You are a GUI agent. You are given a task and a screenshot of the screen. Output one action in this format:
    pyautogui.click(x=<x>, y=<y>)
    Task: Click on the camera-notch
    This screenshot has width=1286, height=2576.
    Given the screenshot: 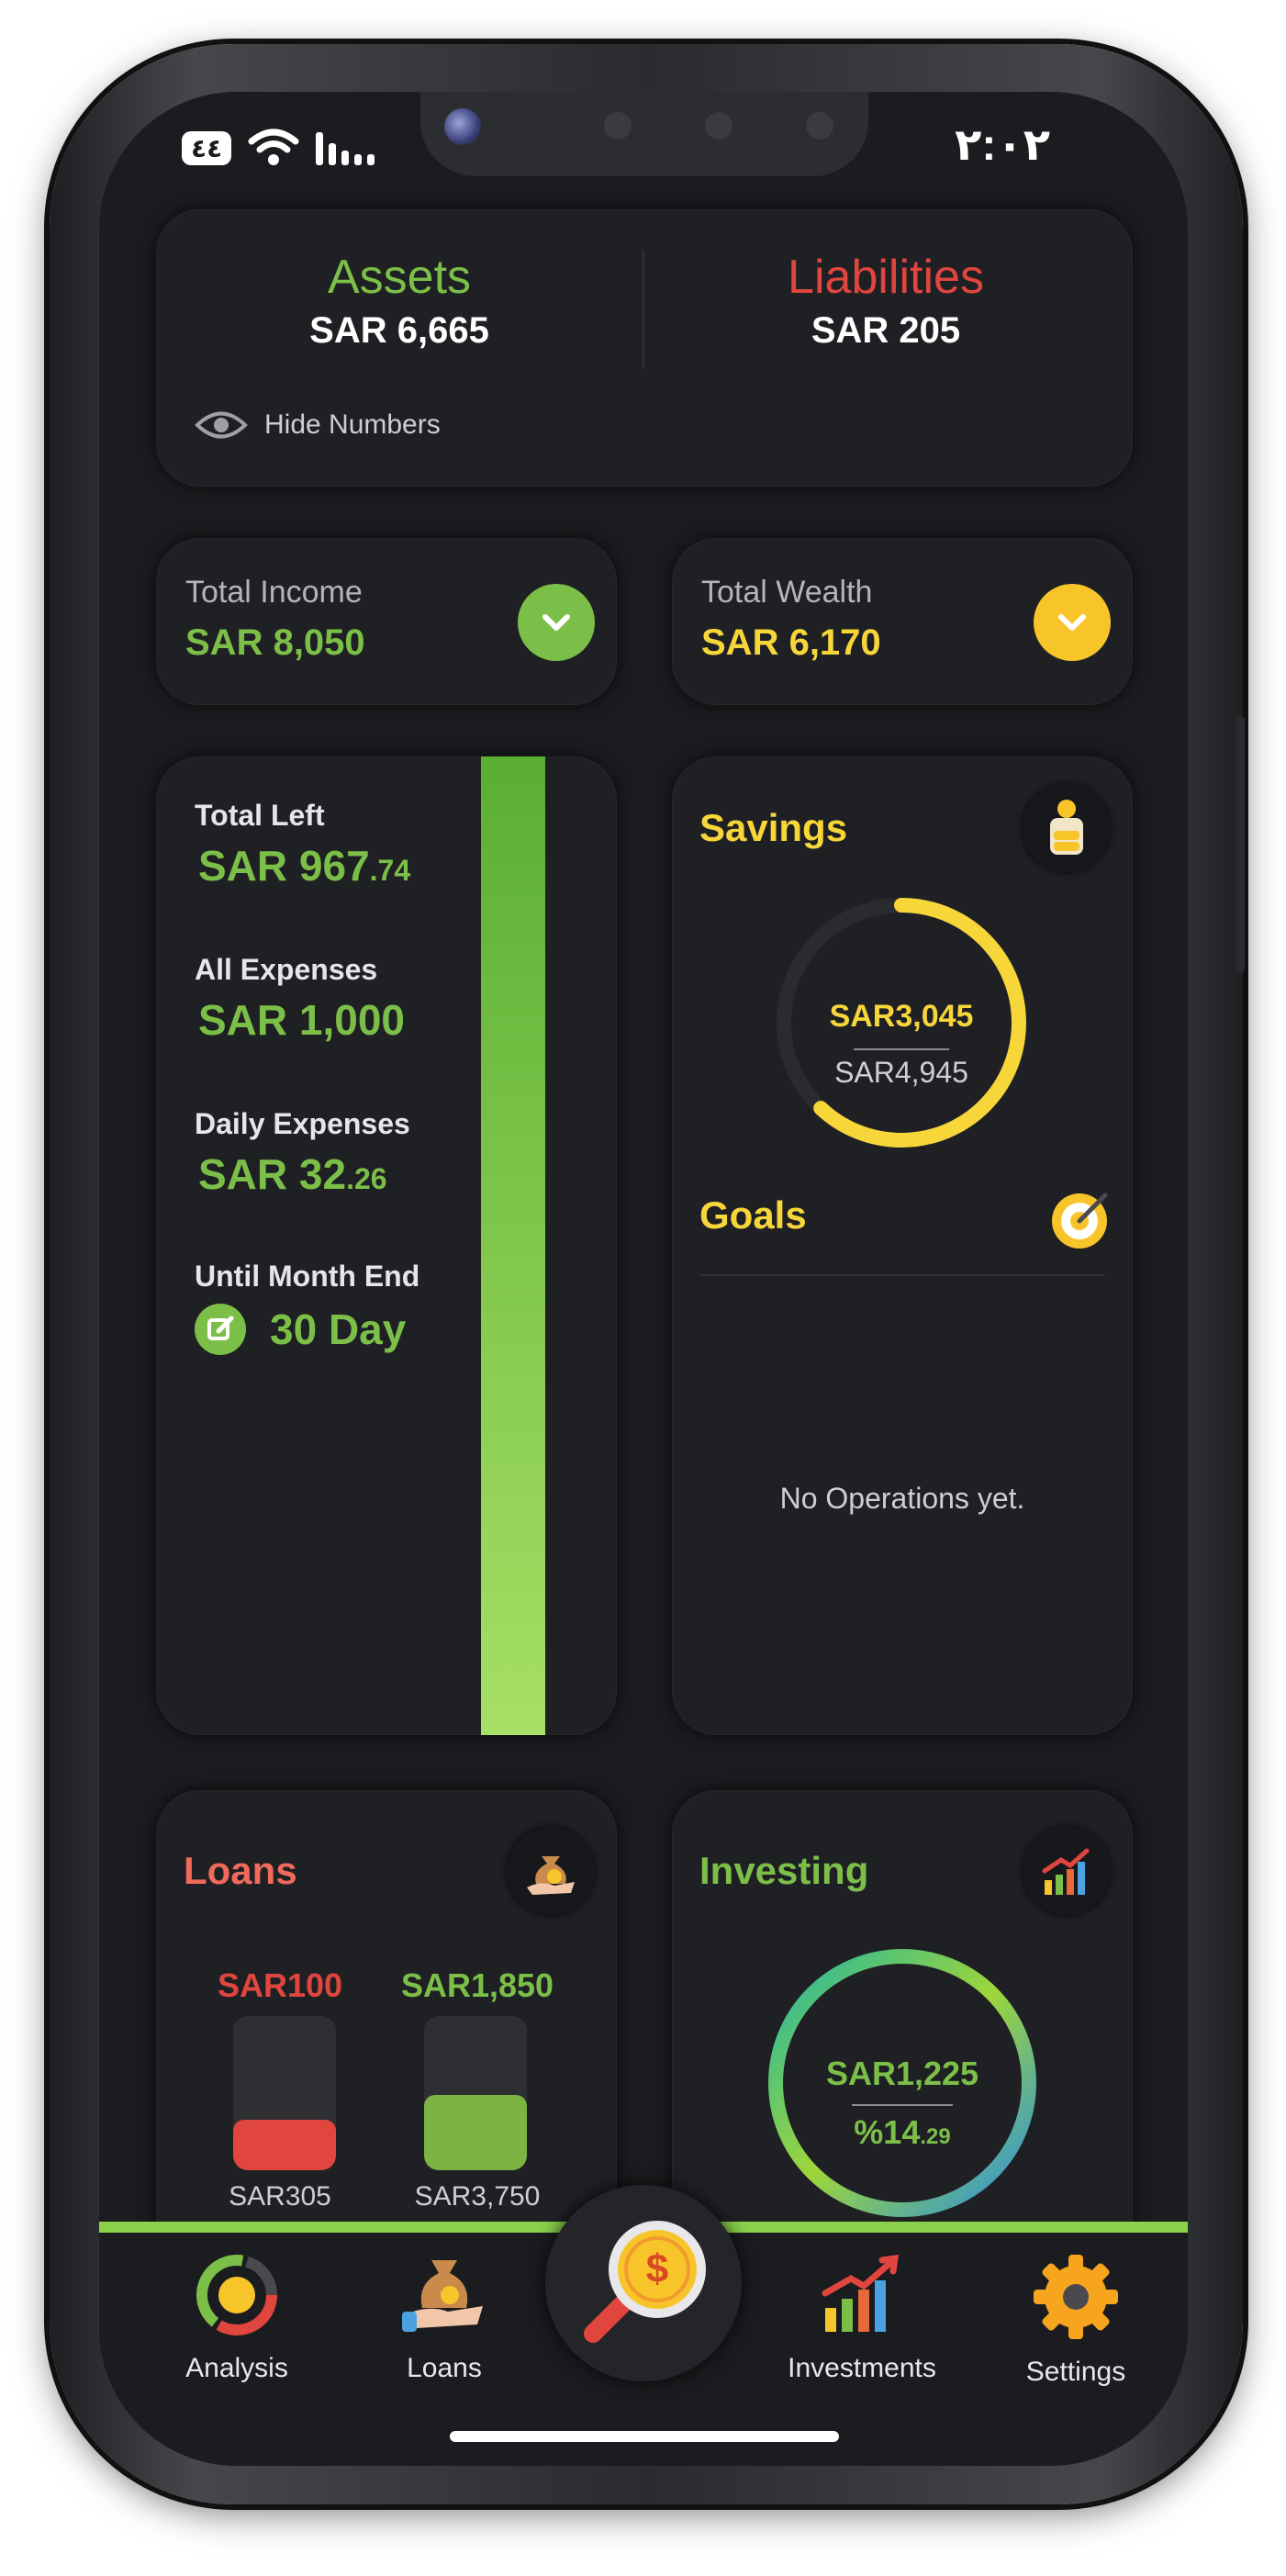 What is the action you would take?
    pyautogui.click(x=644, y=134)
    